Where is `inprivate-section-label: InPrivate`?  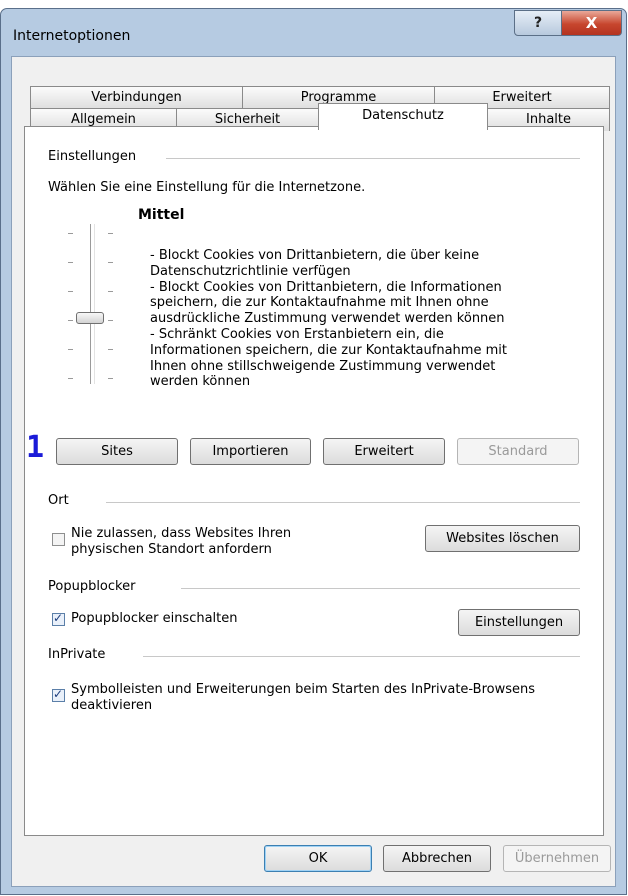
inprivate-section-label: InPrivate is located at coordinates (77, 654).